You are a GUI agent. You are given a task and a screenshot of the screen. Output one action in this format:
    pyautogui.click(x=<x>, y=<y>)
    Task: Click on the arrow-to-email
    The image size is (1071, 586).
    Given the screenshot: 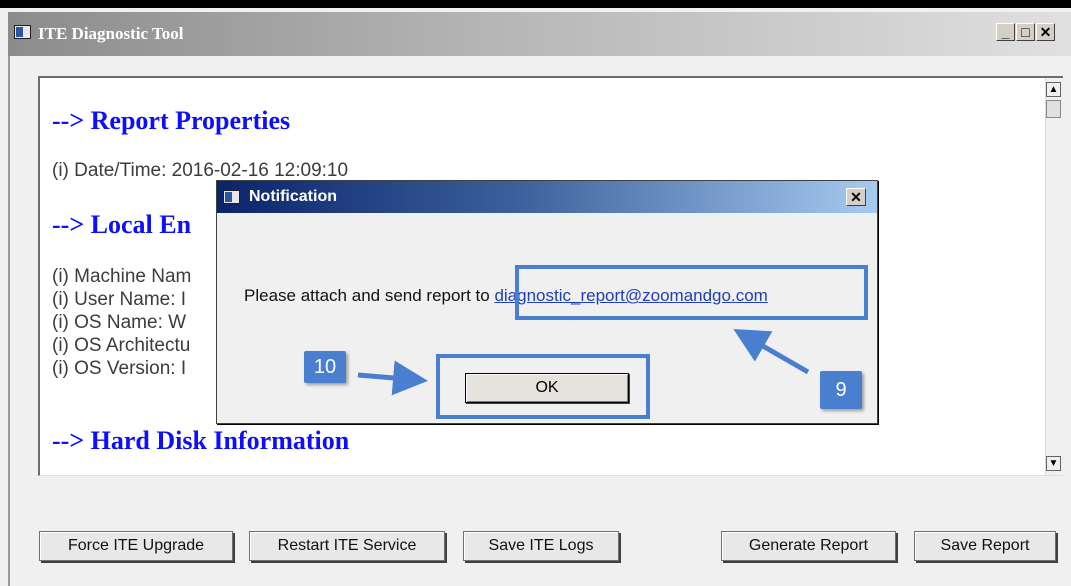 What is the action you would take?
    pyautogui.click(x=771, y=352)
    